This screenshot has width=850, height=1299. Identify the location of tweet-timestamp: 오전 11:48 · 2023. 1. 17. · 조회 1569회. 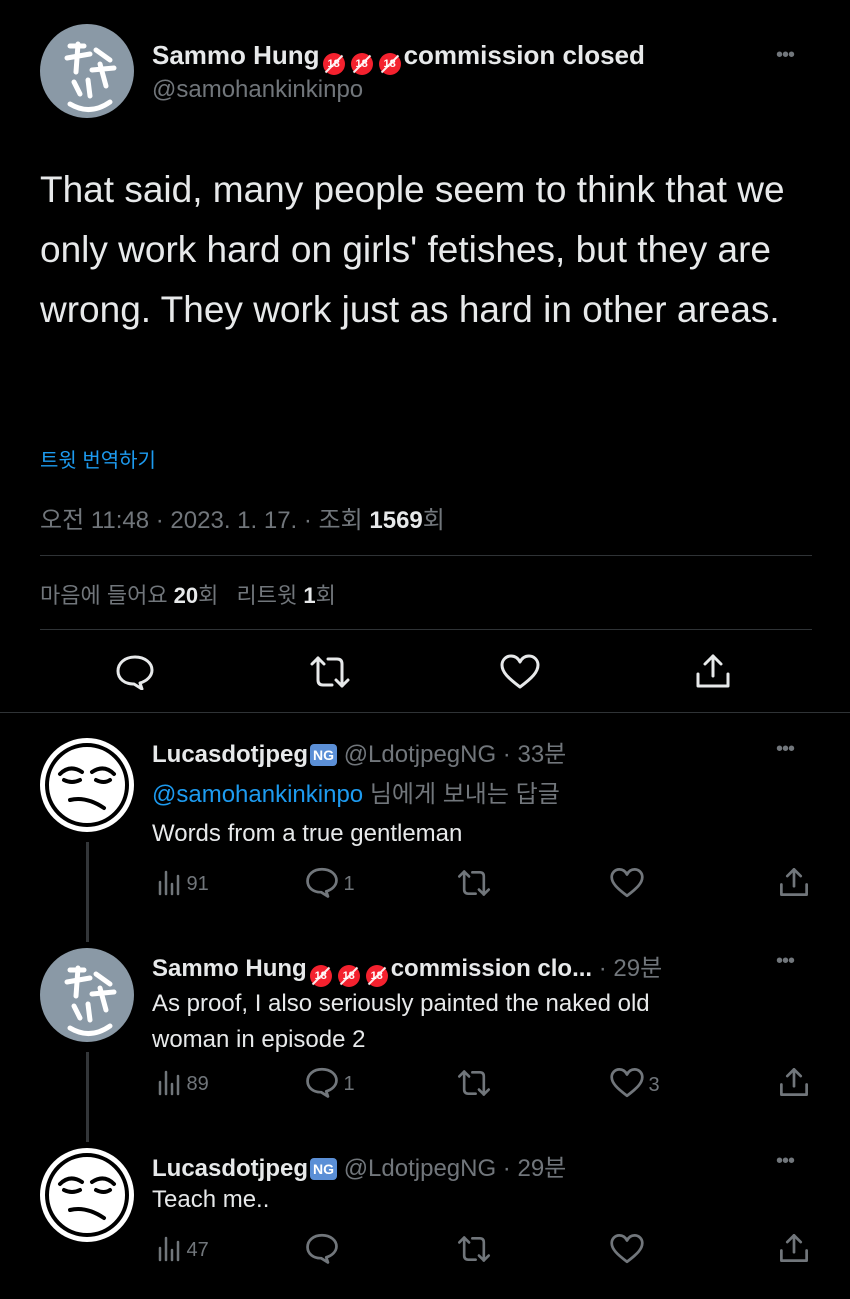
(242, 517).